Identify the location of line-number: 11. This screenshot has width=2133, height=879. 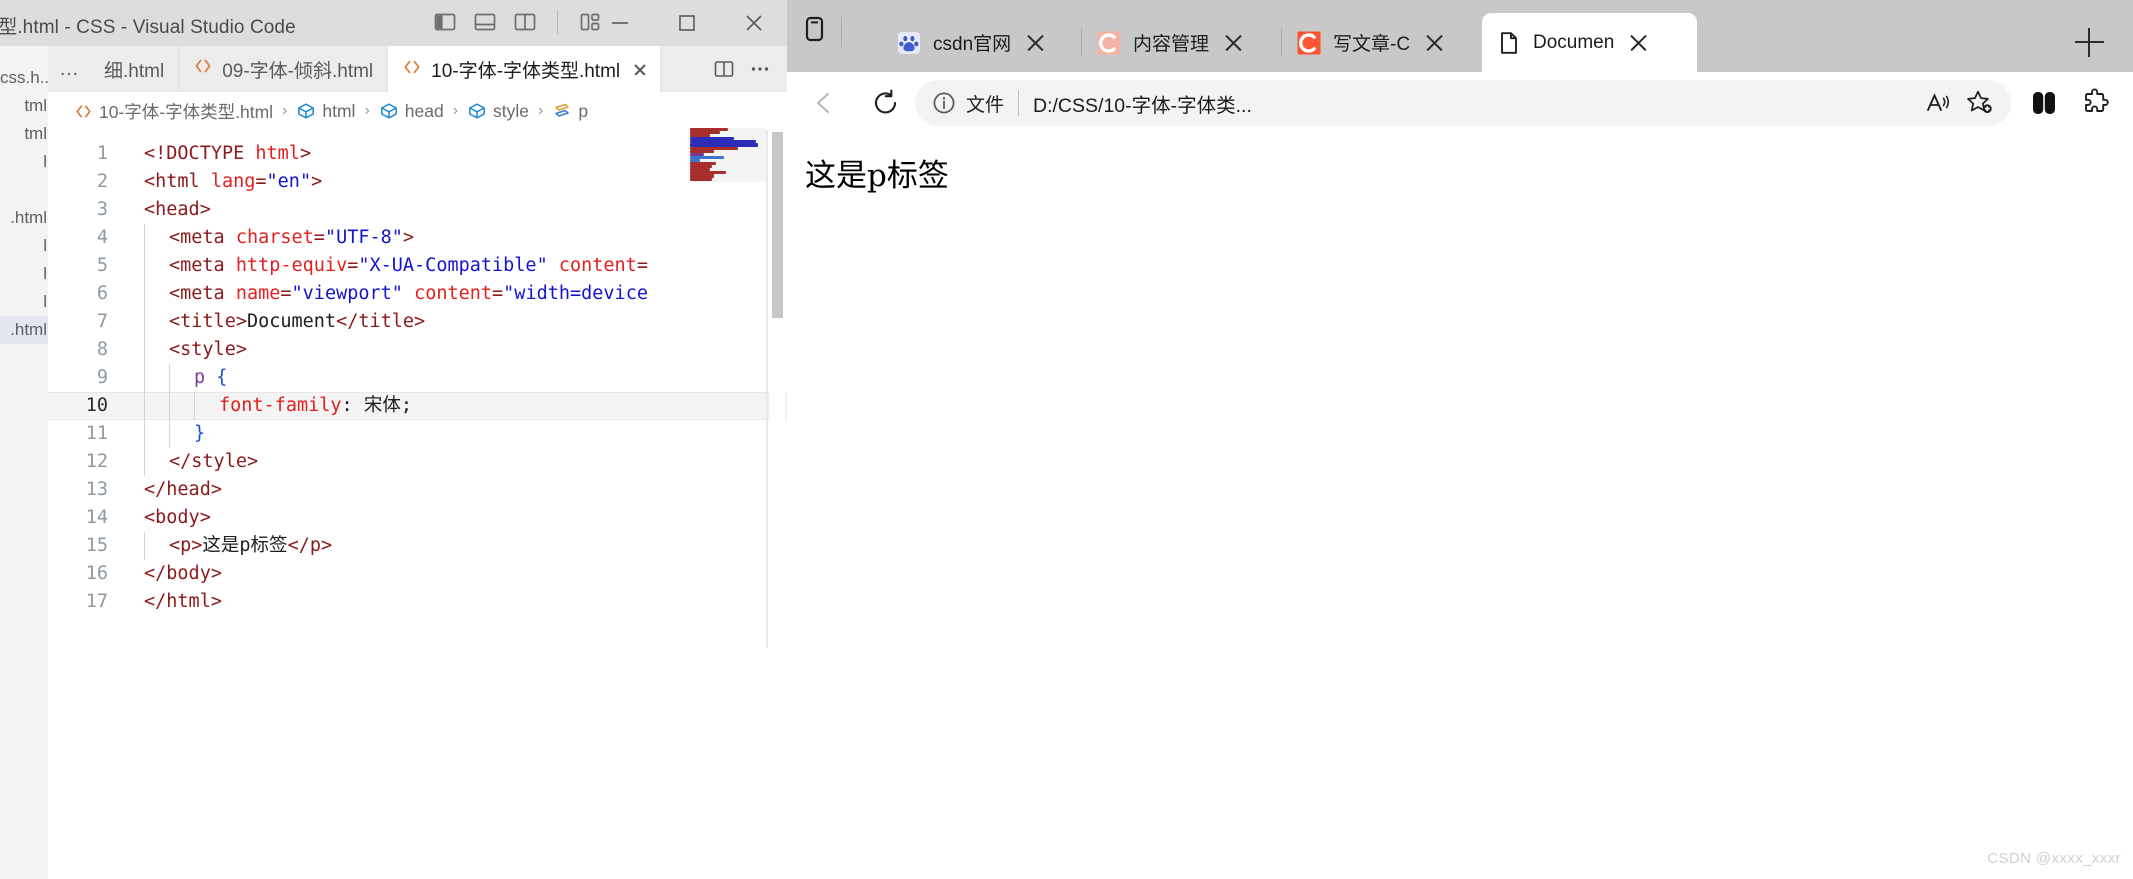
(96, 433).